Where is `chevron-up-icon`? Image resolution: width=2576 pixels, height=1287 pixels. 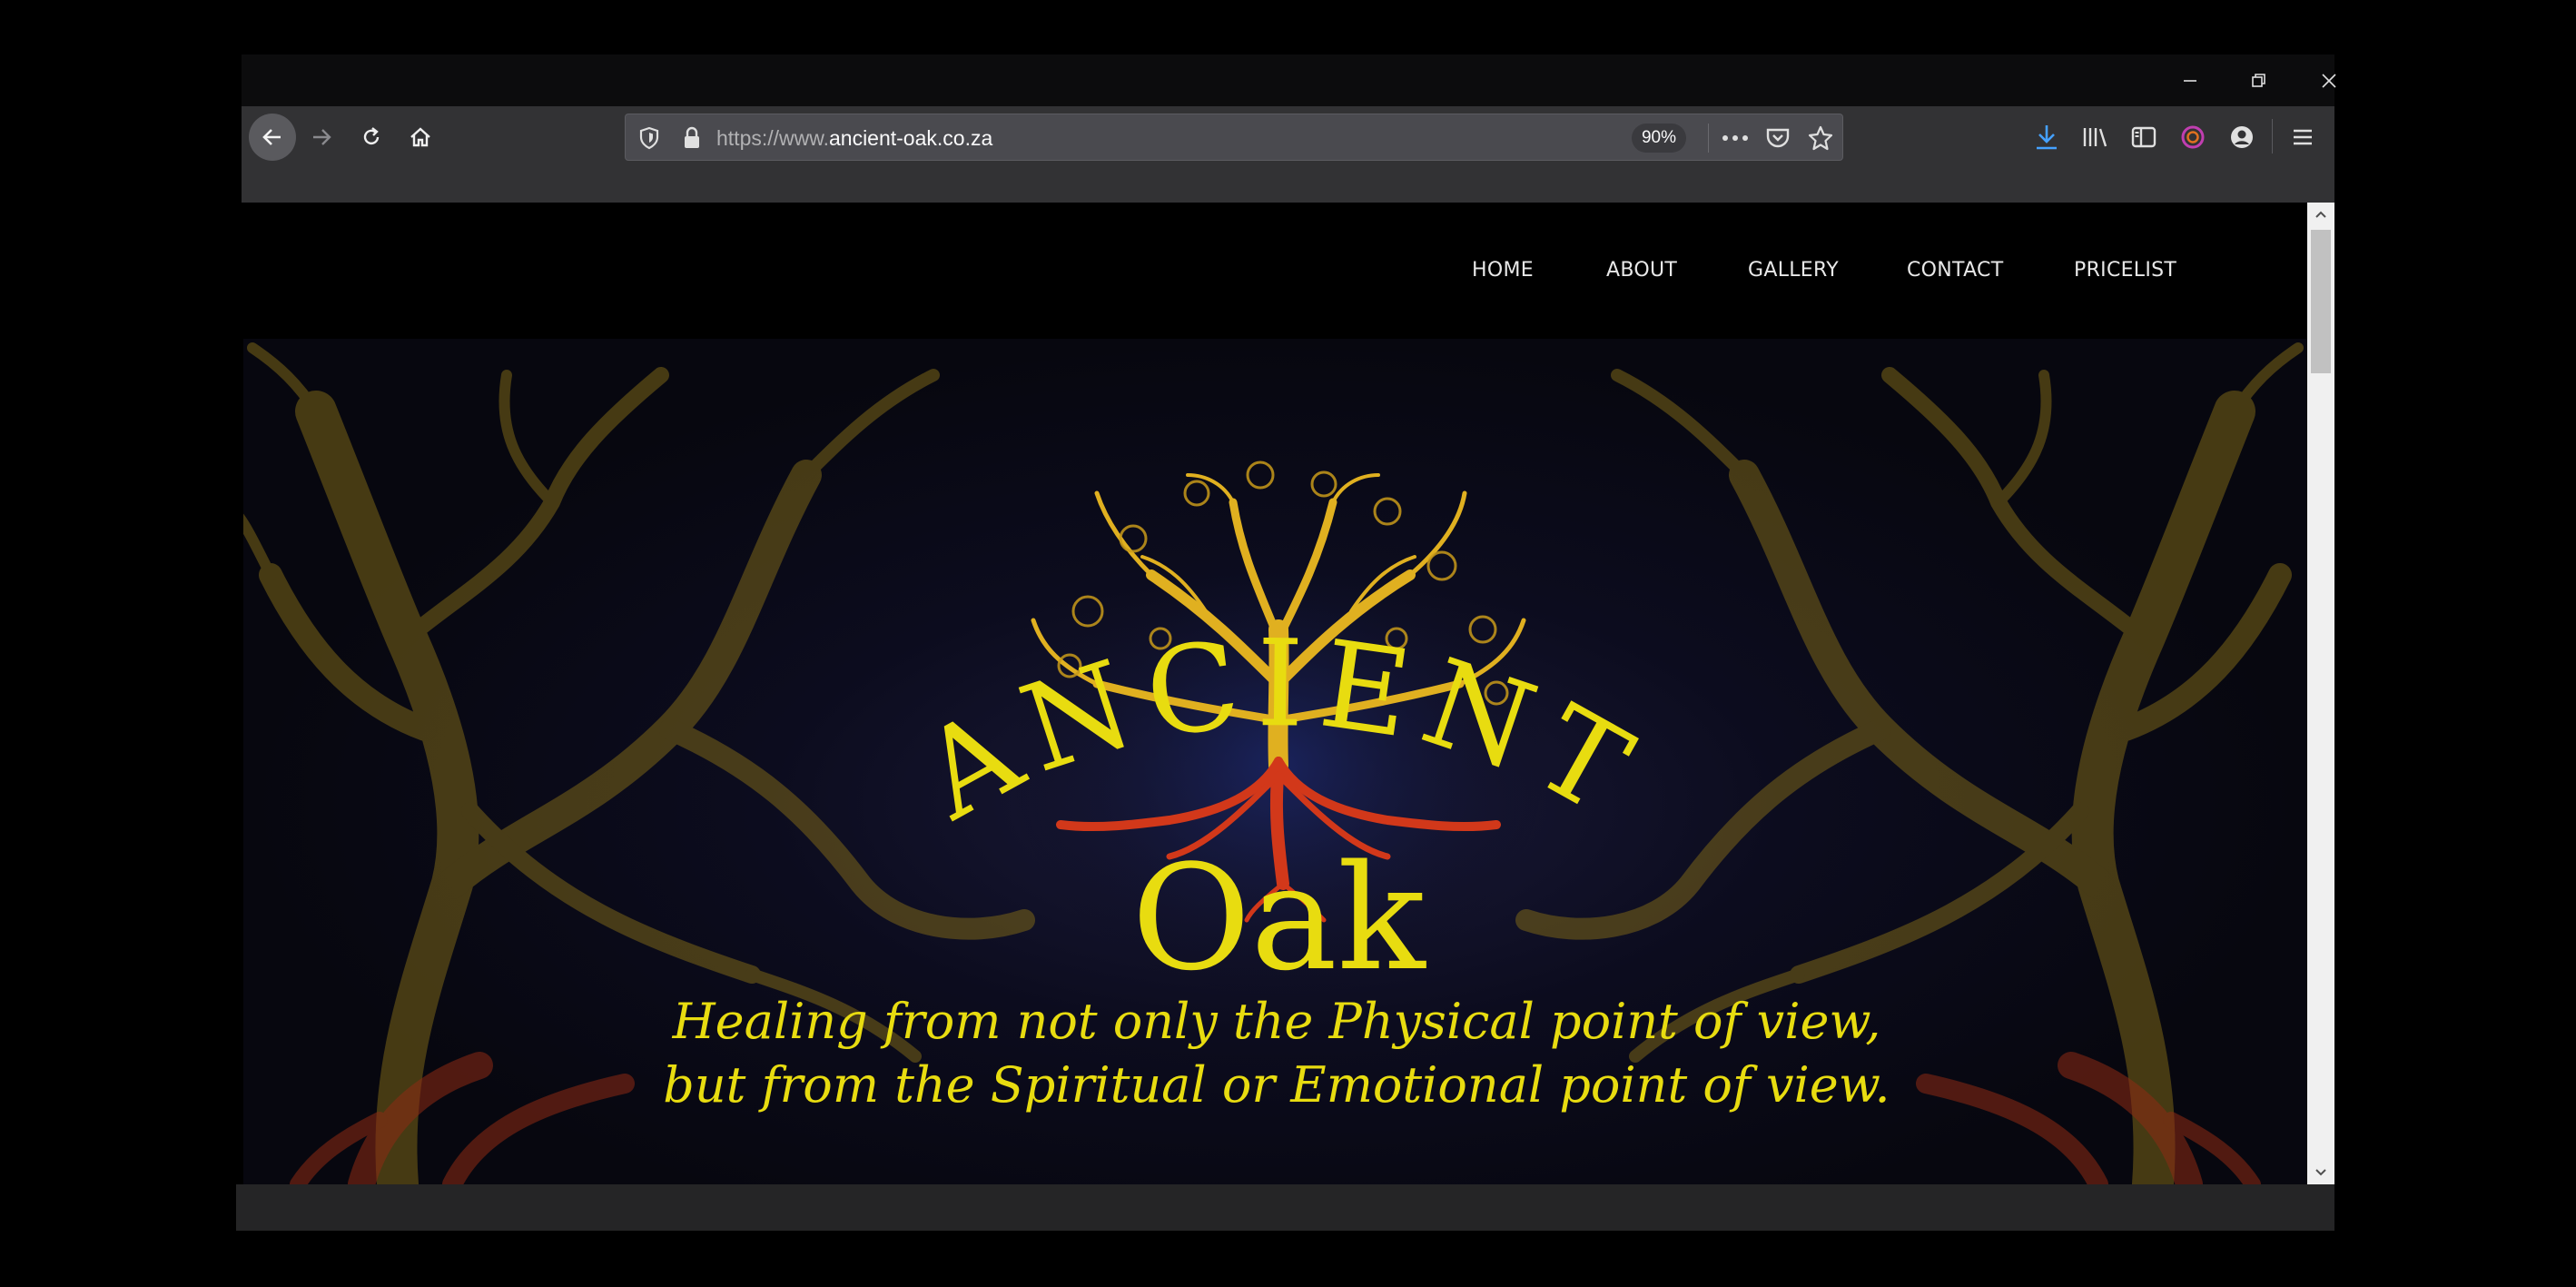
chevron-up-icon is located at coordinates (2320, 214).